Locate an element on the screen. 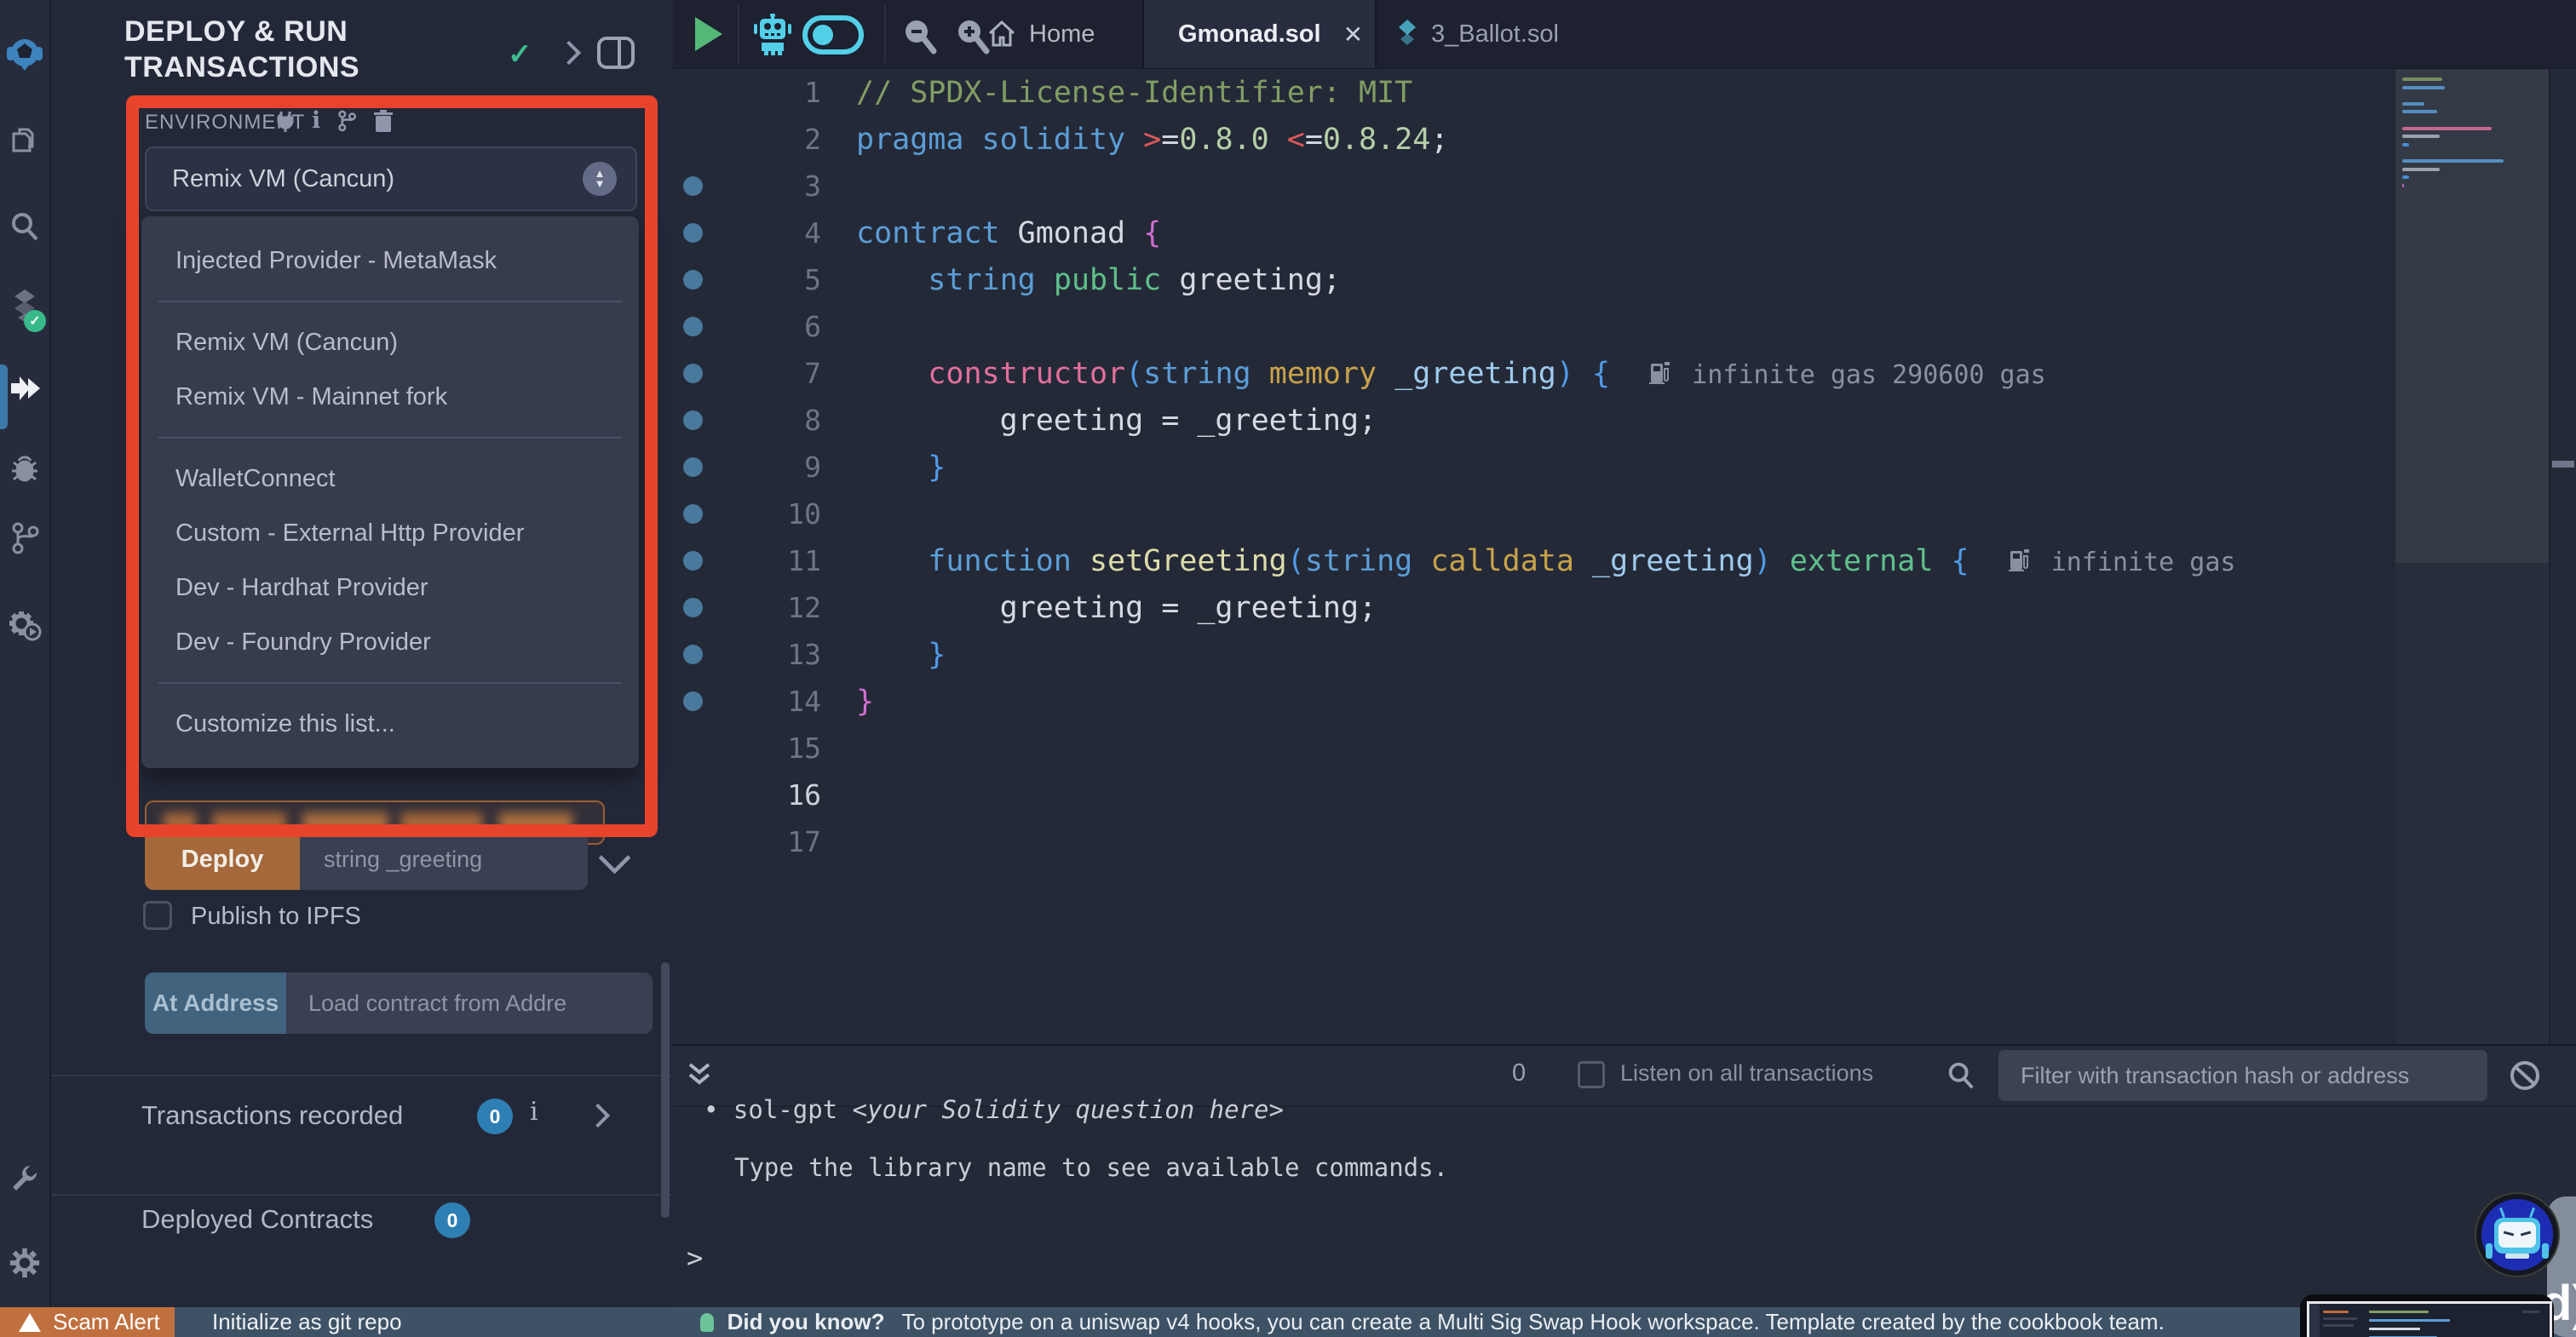 The width and height of the screenshot is (2576, 1337). transactions-recorded-label: Transactions recorded is located at coordinates (273, 1115).